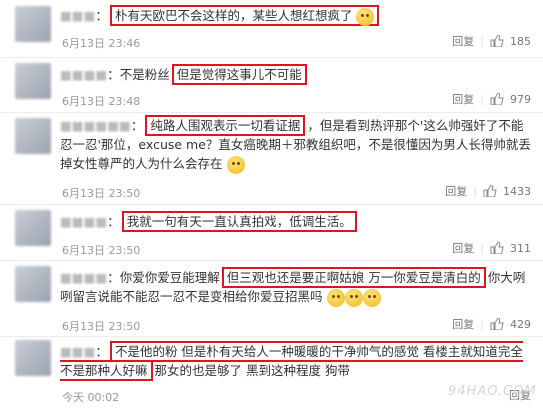 This screenshot has width=543, height=409. What do you see at coordinates (520, 248) in the screenshot?
I see `like-count: 311` at bounding box center [520, 248].